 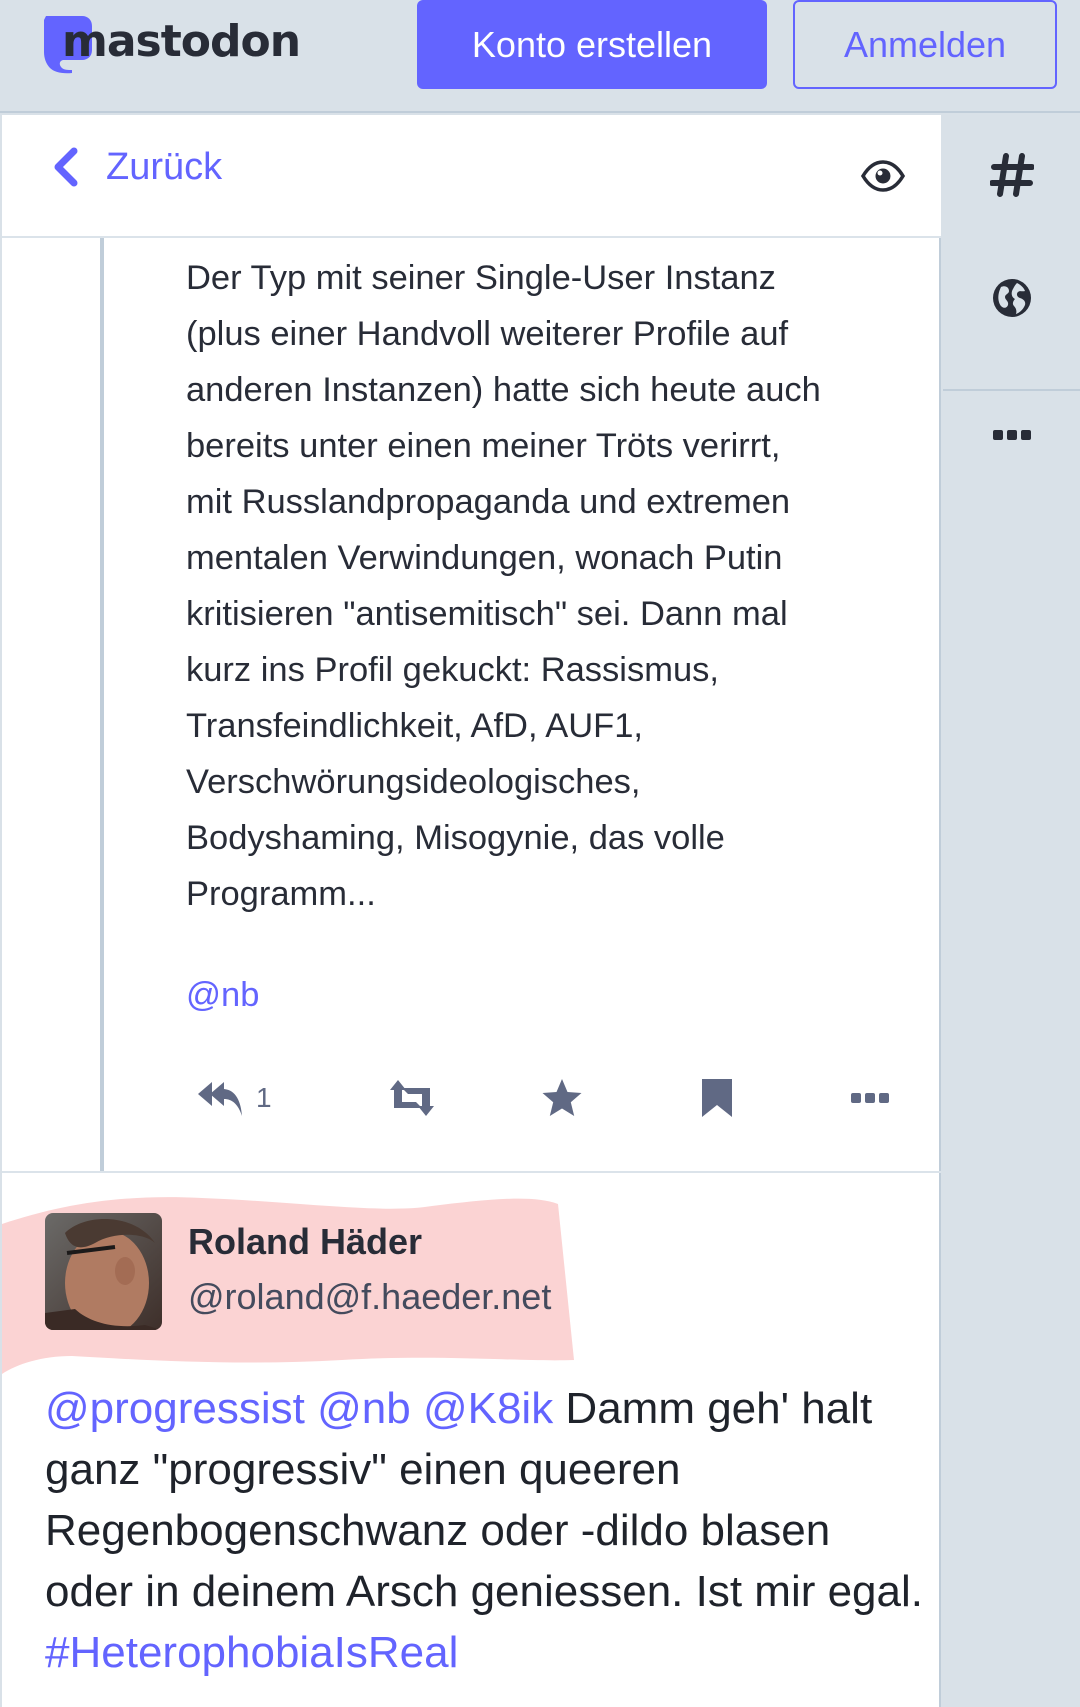 I want to click on boost-icon, so click(x=412, y=1098).